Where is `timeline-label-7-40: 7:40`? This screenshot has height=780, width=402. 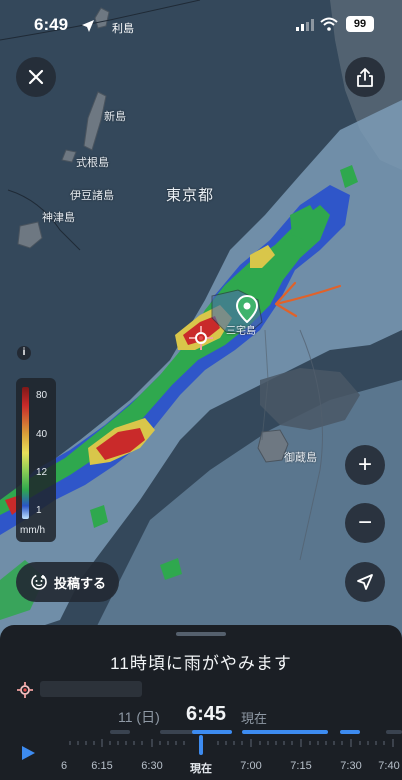
timeline-label-7-40: 7:40 is located at coordinates (389, 766).